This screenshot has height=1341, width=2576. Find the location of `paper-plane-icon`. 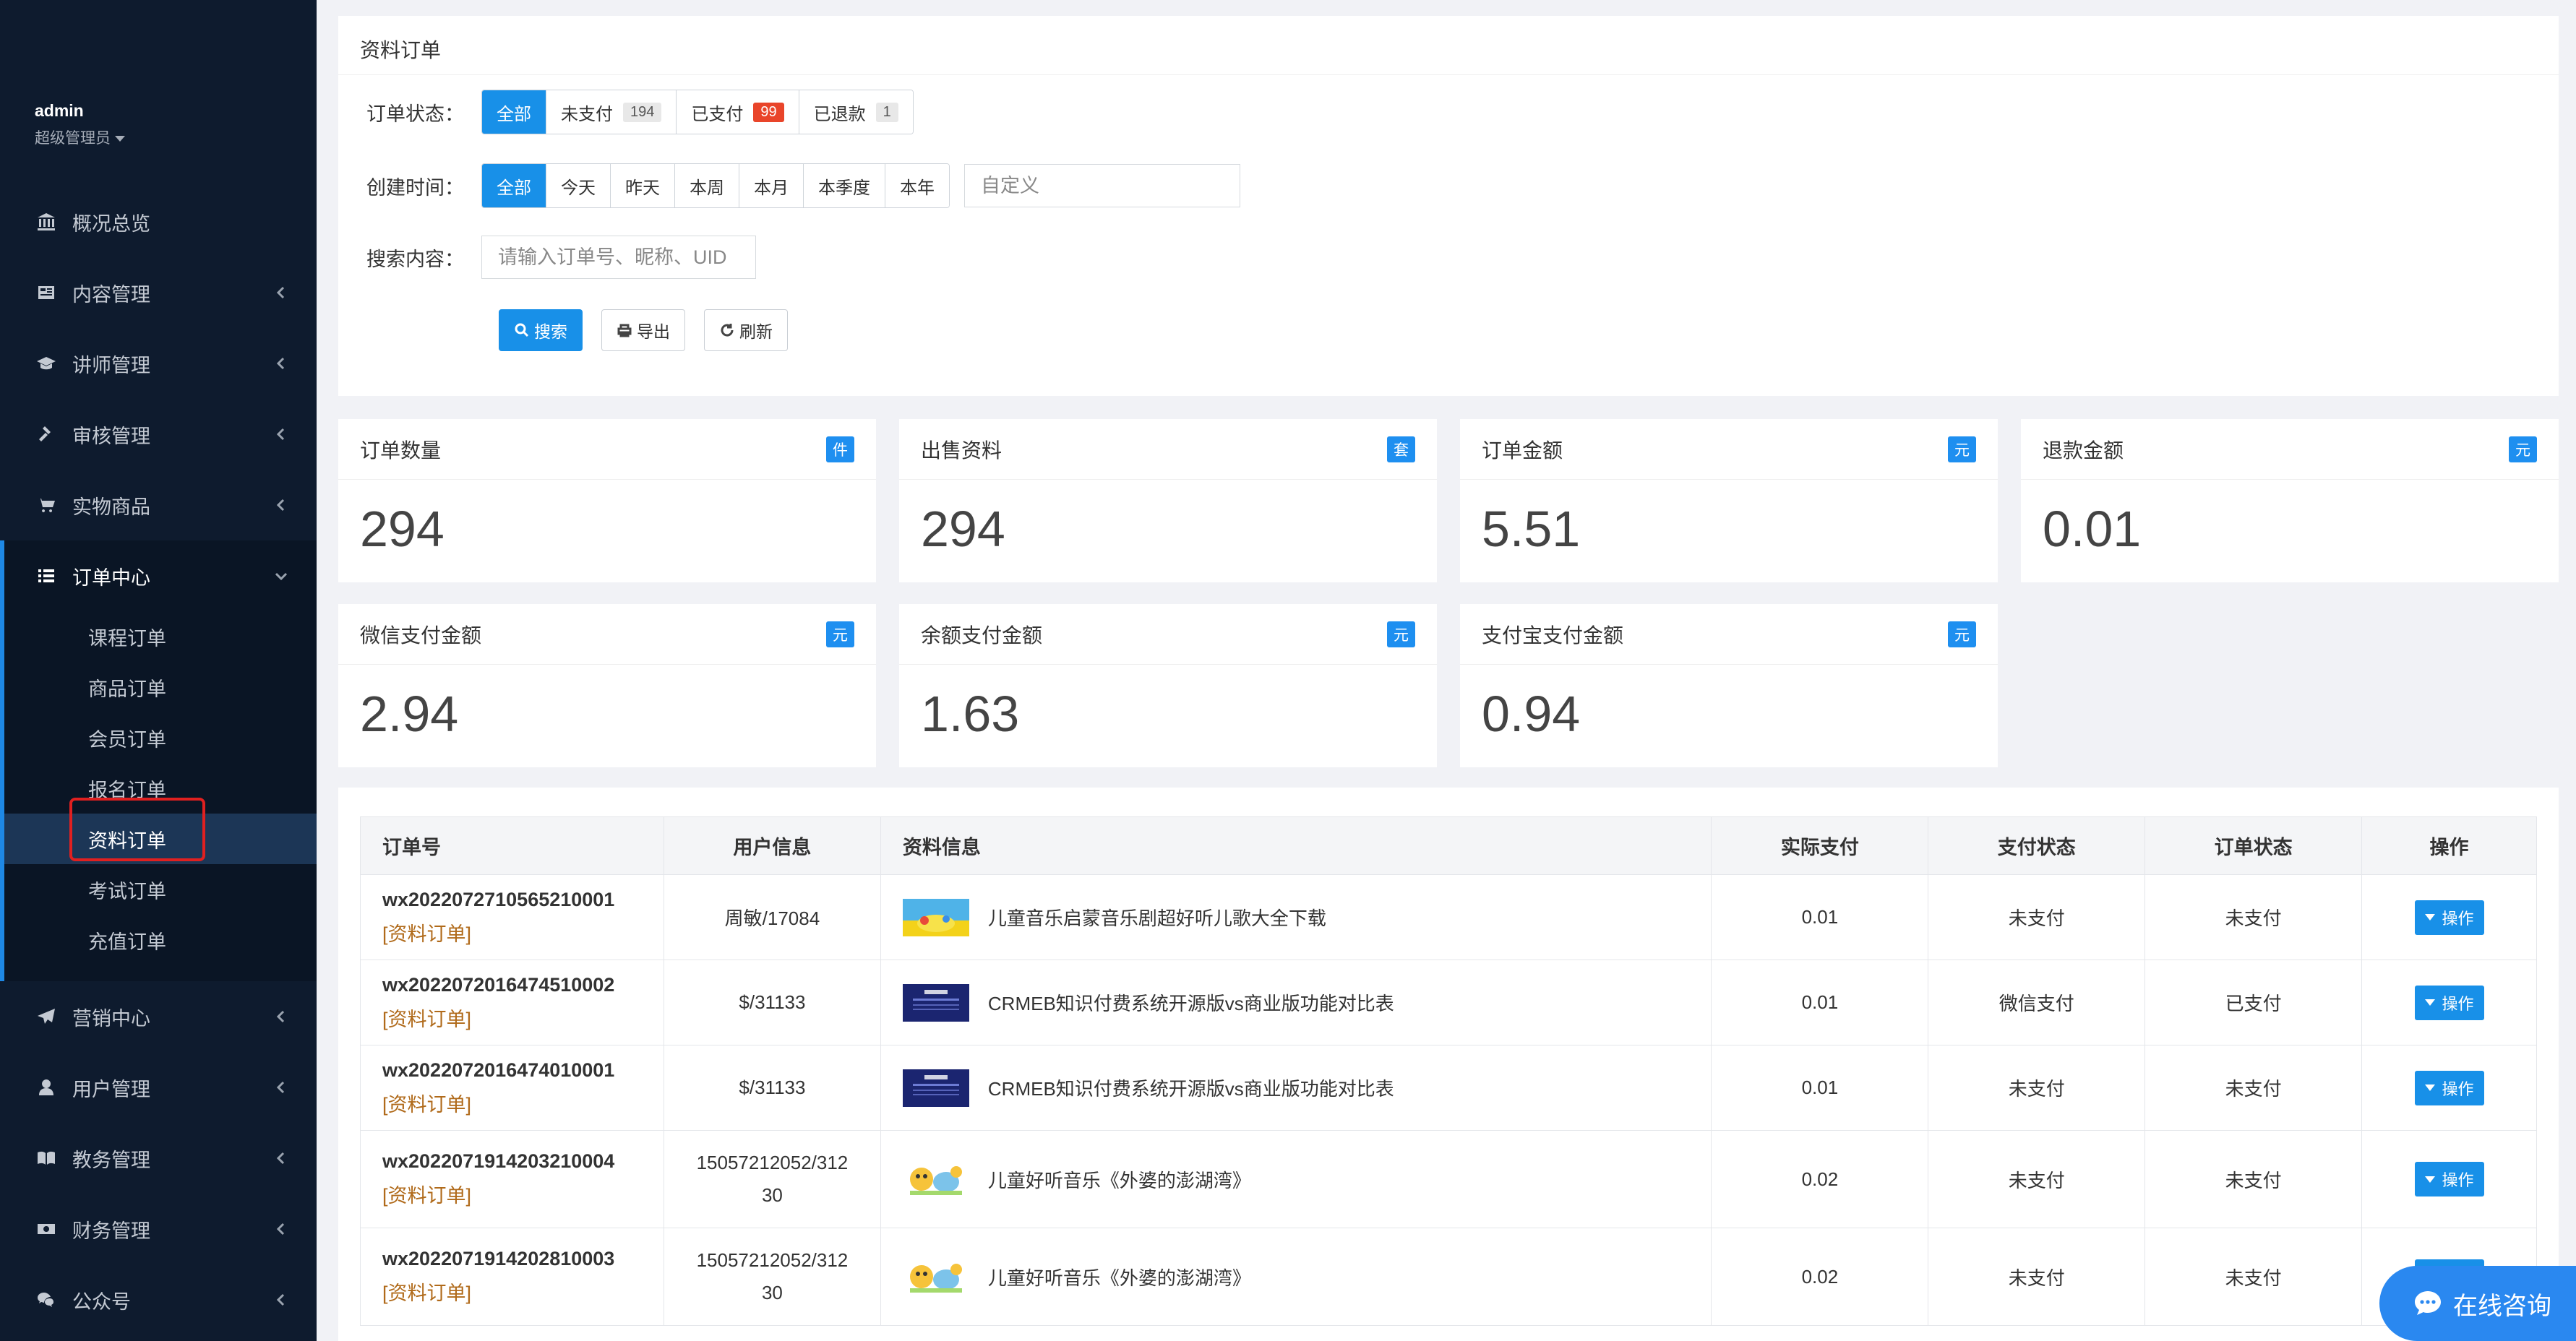

paper-plane-icon is located at coordinates (47, 1016).